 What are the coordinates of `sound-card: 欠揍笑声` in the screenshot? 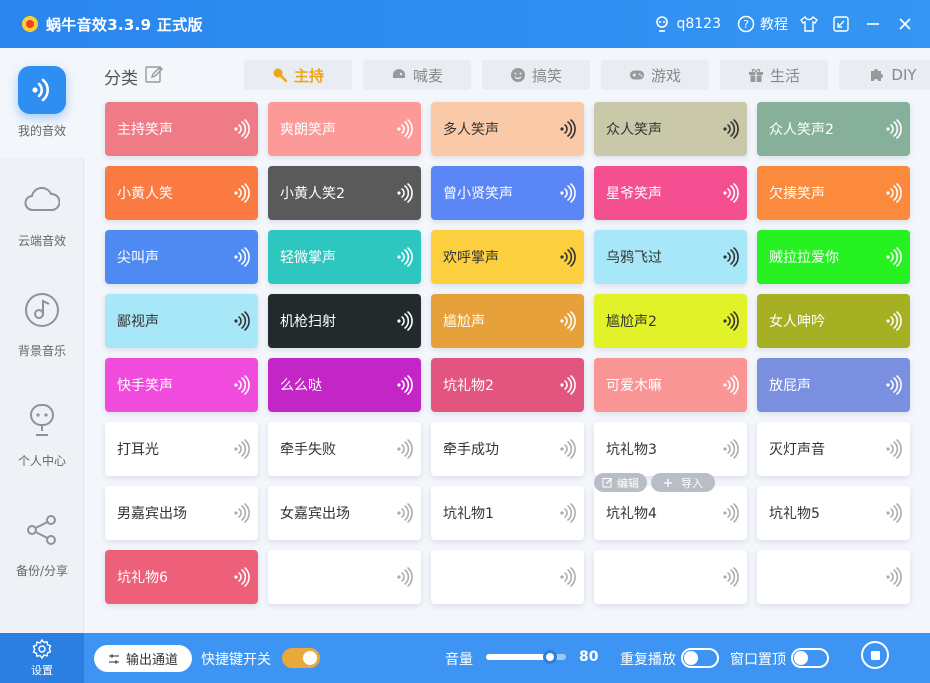 It's located at (833, 193).